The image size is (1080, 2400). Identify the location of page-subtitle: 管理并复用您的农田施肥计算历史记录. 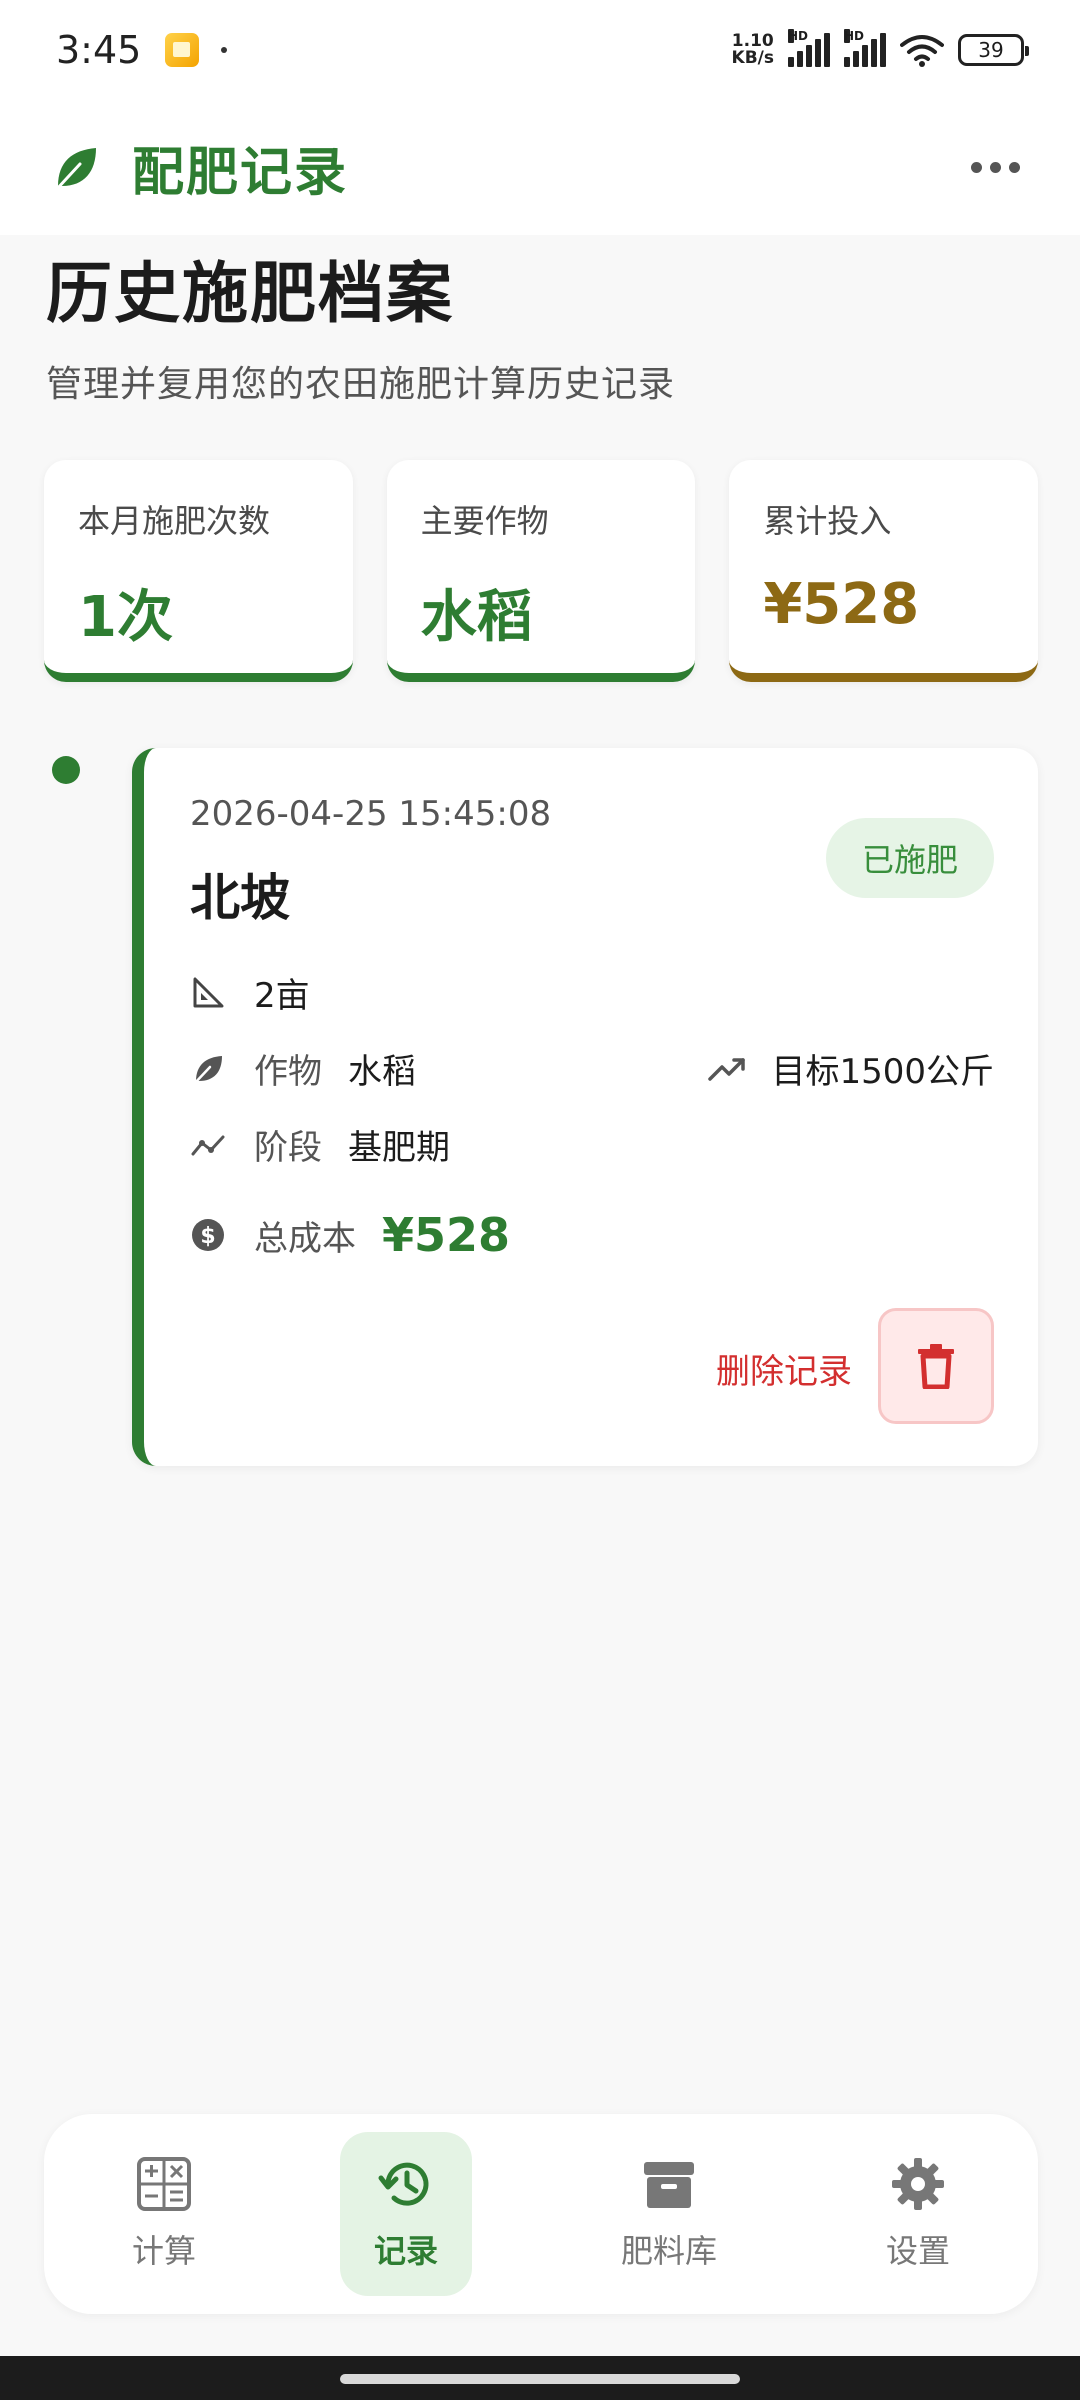
(361, 384).